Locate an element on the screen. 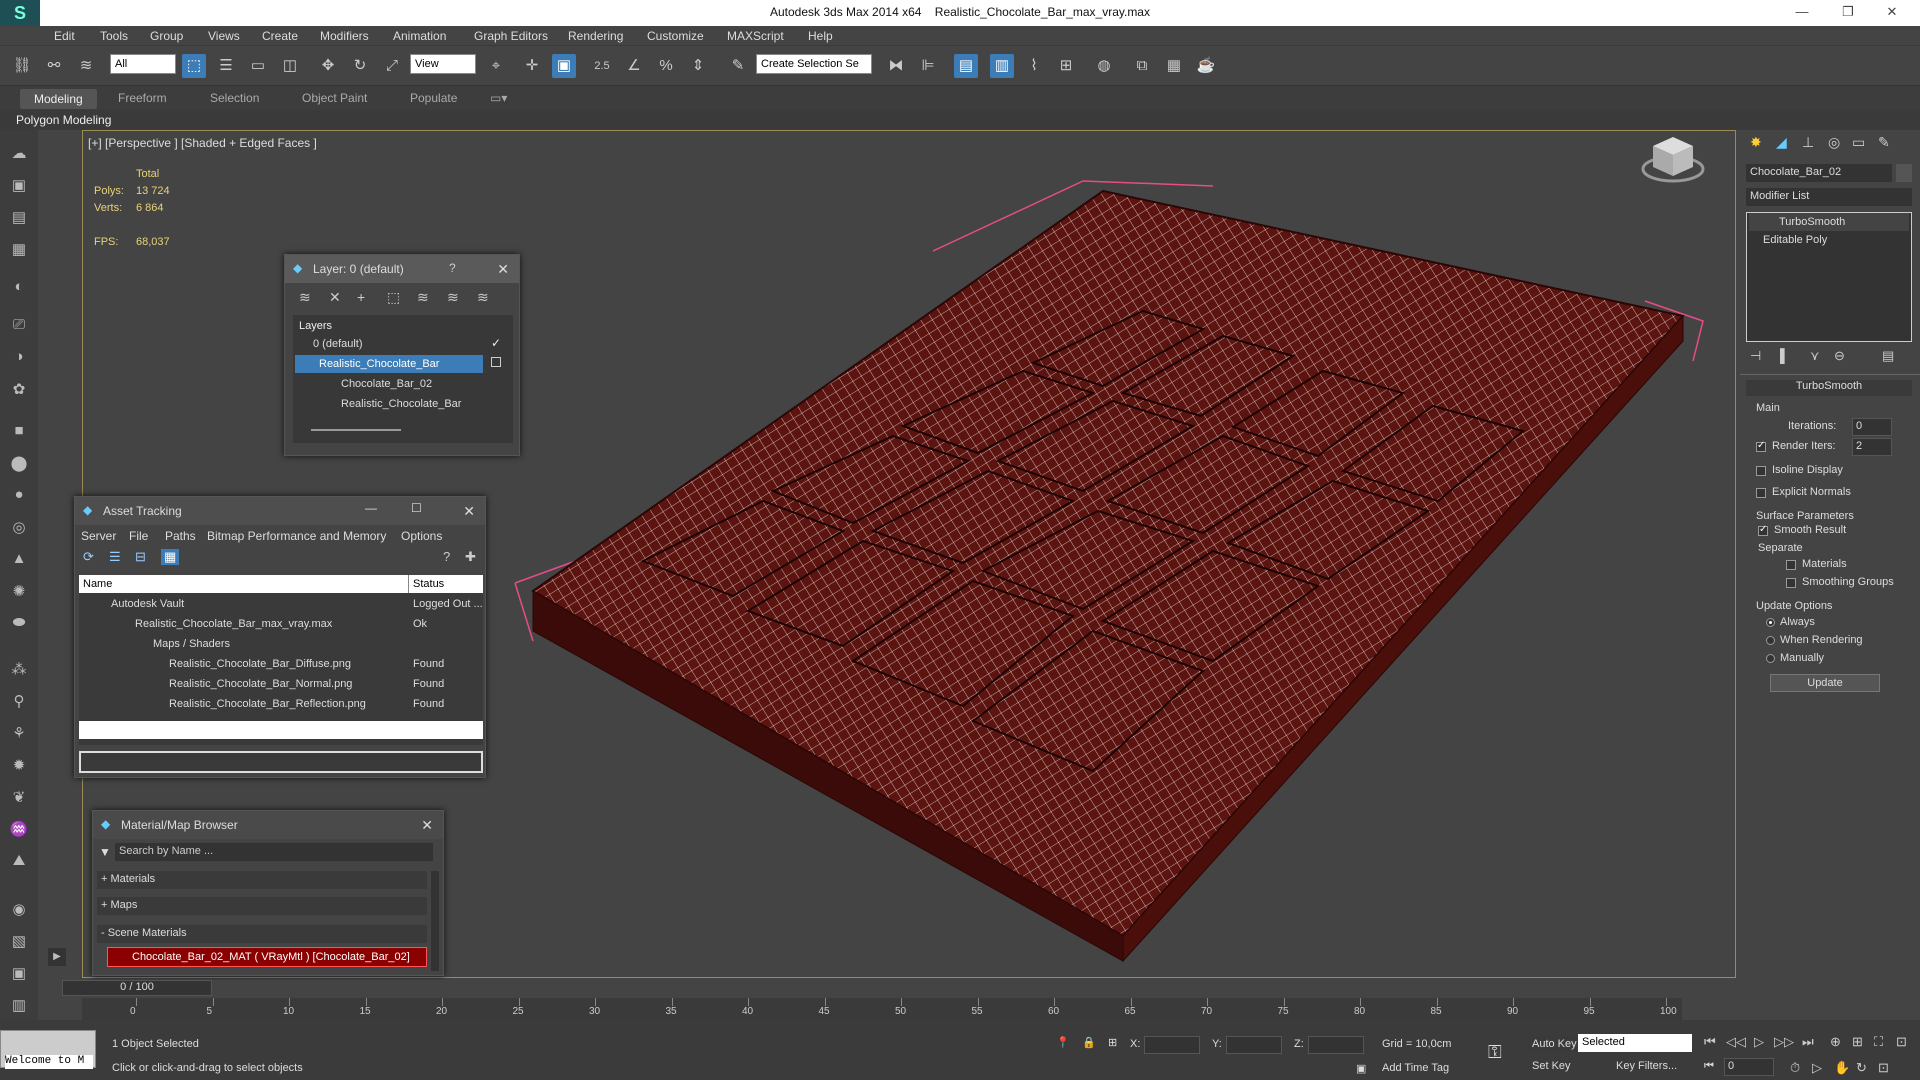 This screenshot has width=1920, height=1080. options-arrow-icon: ▼ is located at coordinates (105, 852).